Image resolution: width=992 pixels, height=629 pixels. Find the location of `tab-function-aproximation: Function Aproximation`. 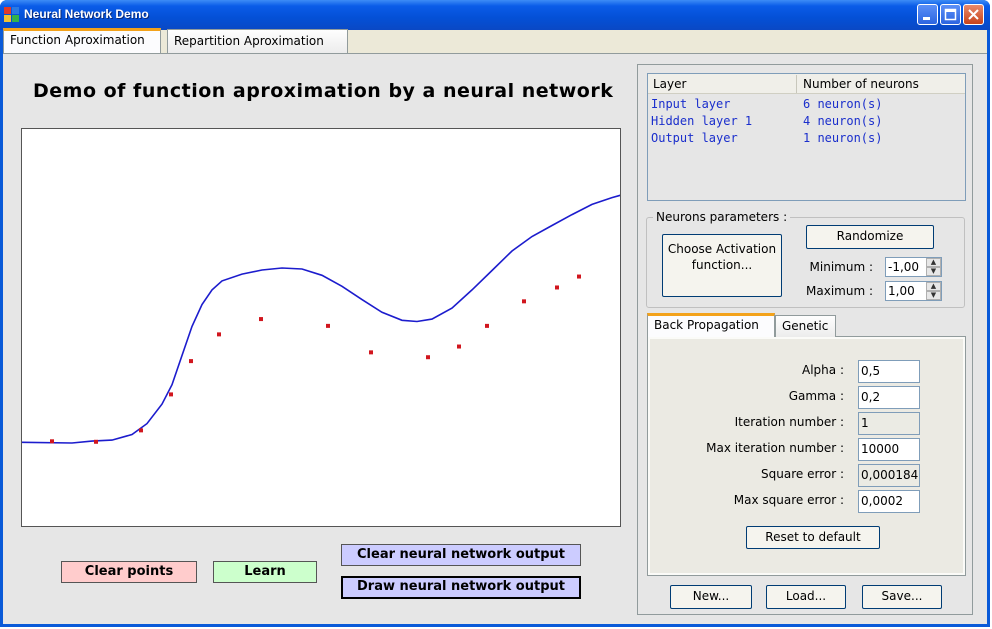

tab-function-aproximation: Function Aproximation is located at coordinates (82, 40).